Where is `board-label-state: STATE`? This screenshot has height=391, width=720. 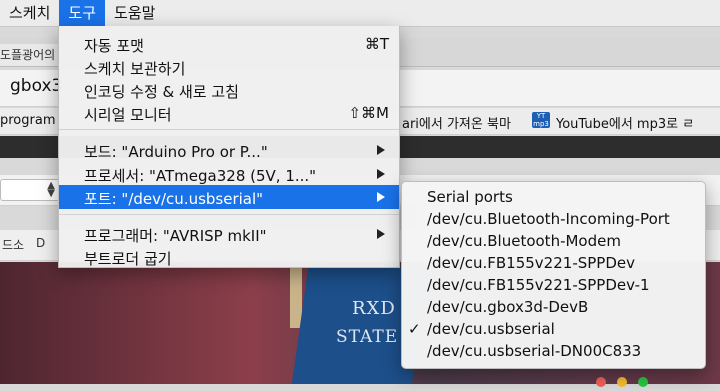
board-label-state: STATE is located at coordinates (367, 337).